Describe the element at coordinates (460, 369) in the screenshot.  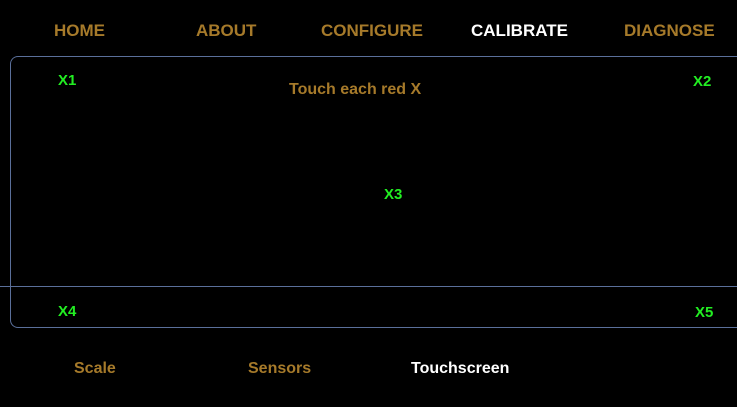
I see `sub-tab-touchscreen: Touchscreen` at that location.